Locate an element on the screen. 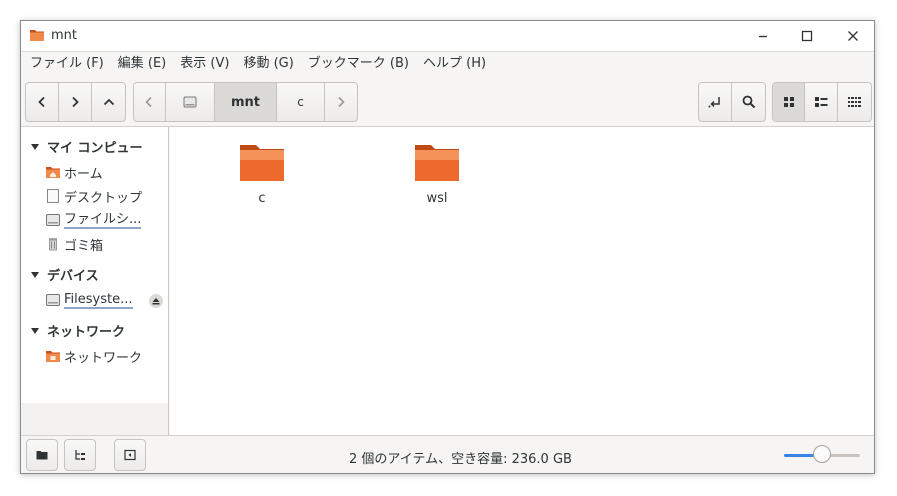  eject-button is located at coordinates (156, 301).